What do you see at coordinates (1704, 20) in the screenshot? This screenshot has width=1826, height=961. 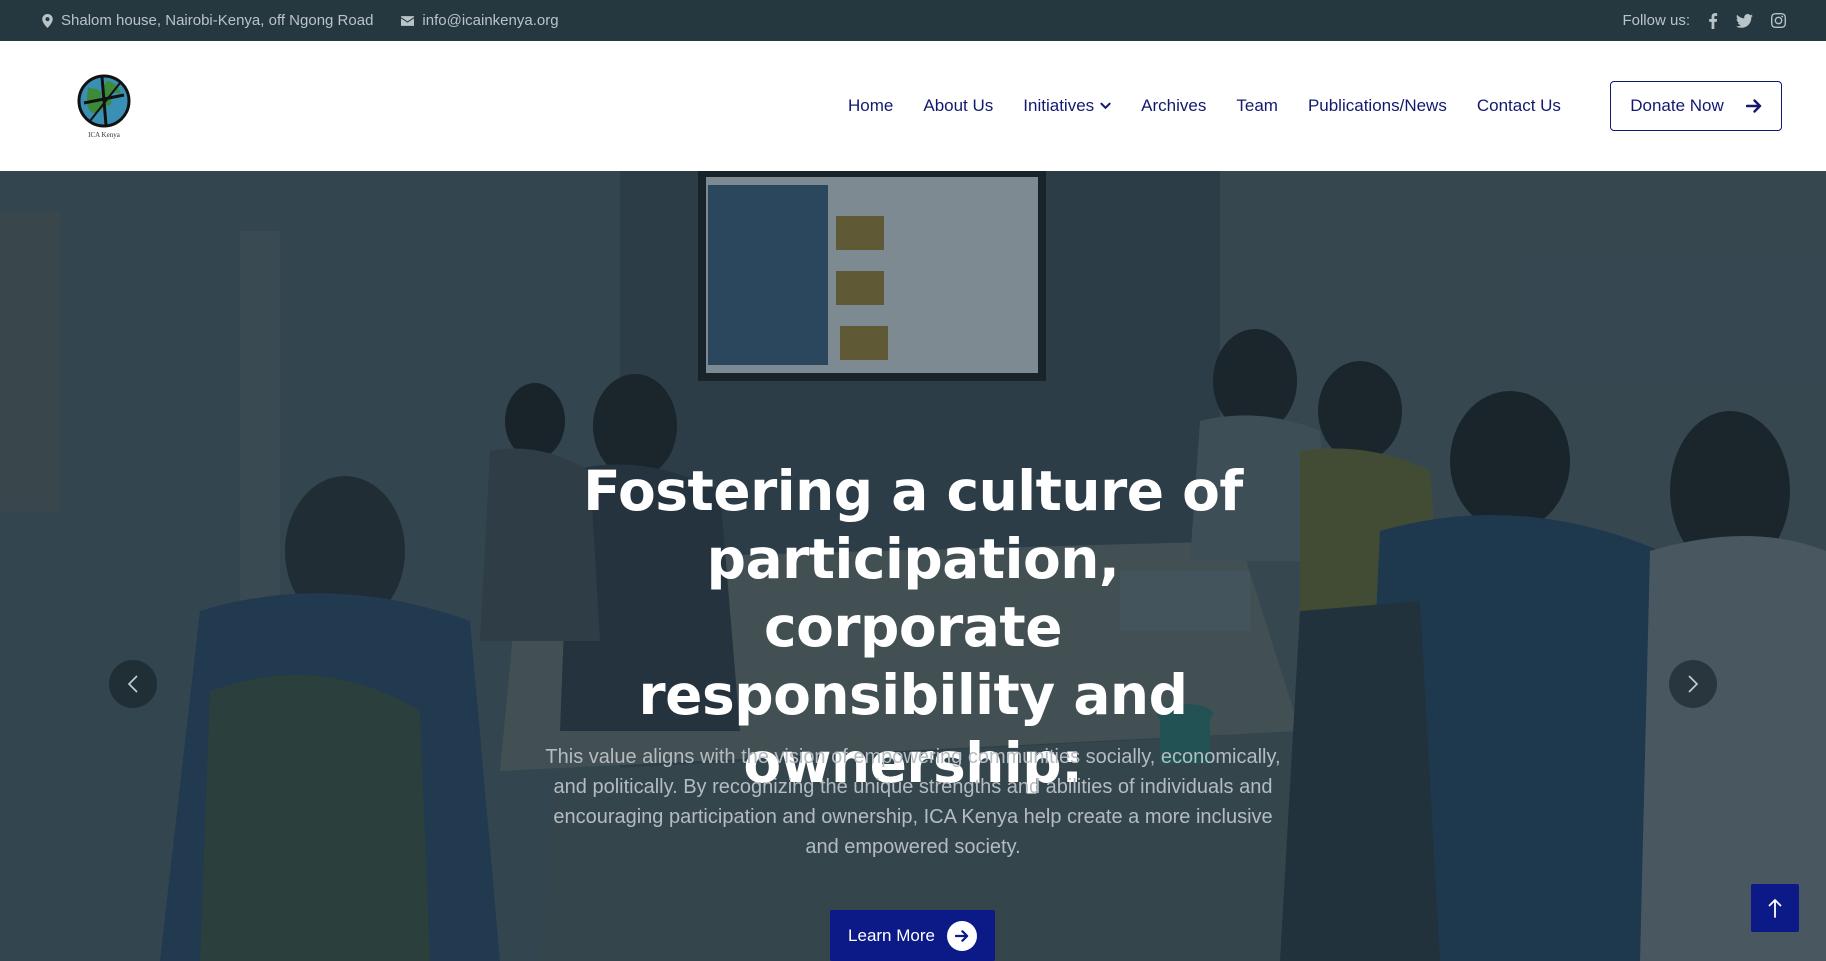 I see `social-links: Follow us:` at bounding box center [1704, 20].